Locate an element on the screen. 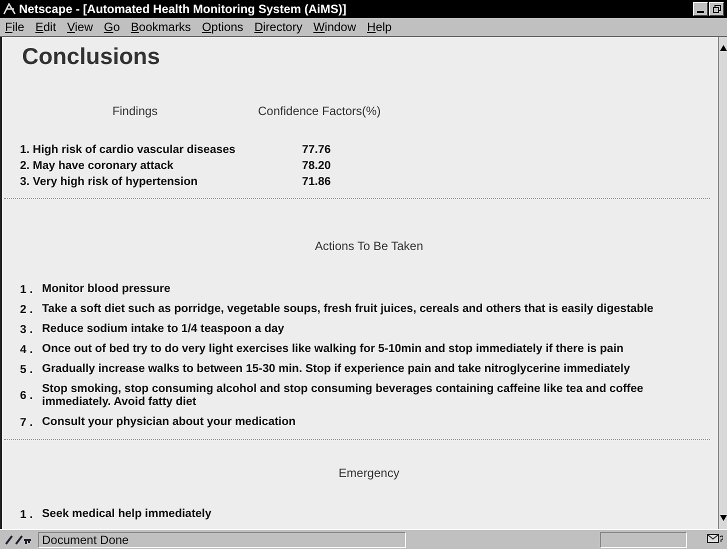 The width and height of the screenshot is (727, 549). section-title: Actions To Be Taken is located at coordinates (369, 246).